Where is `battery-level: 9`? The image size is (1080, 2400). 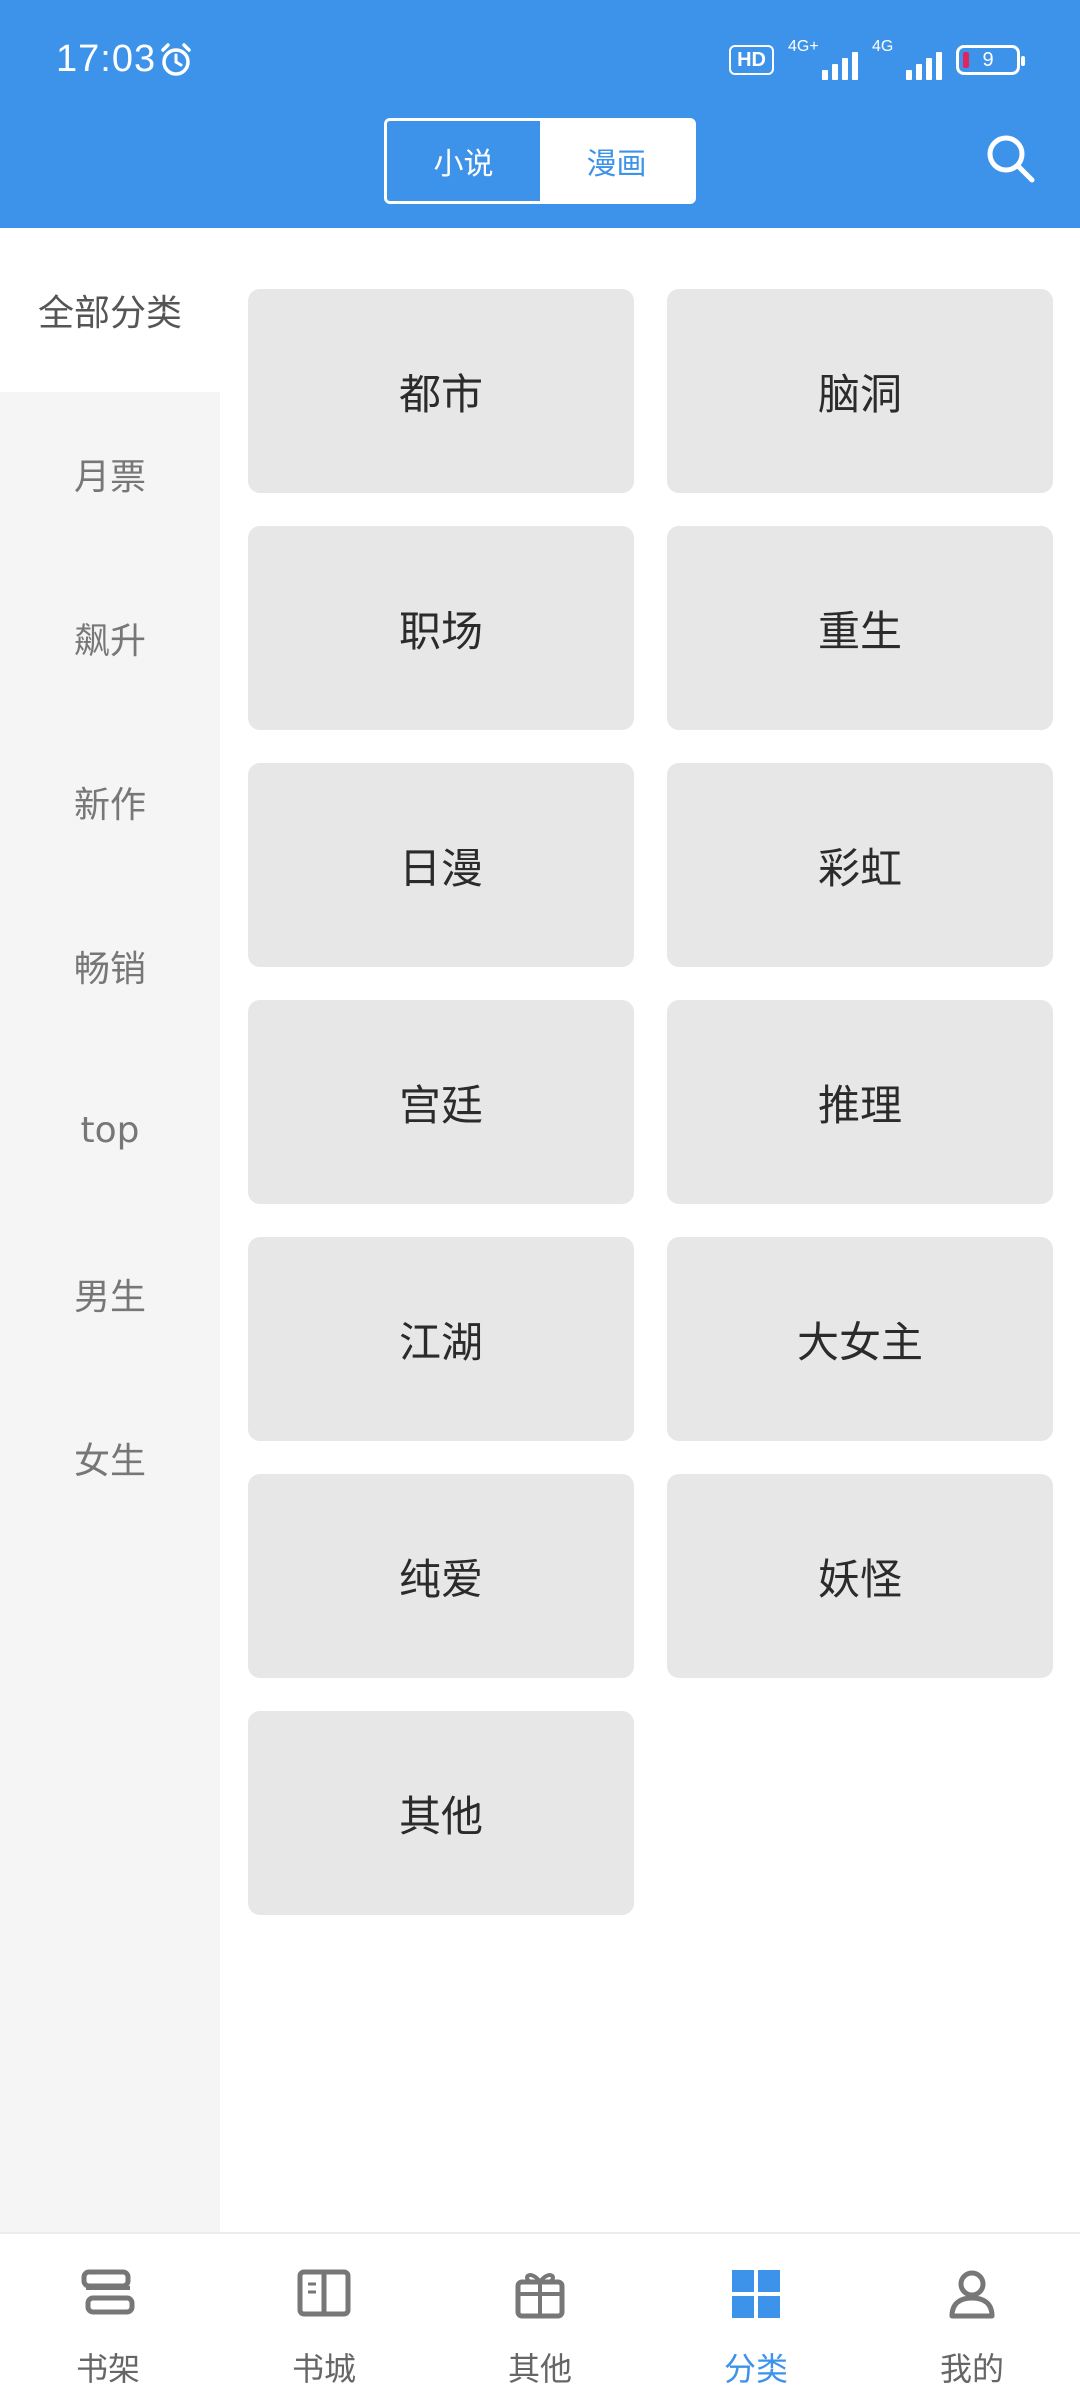 battery-level: 9 is located at coordinates (988, 59).